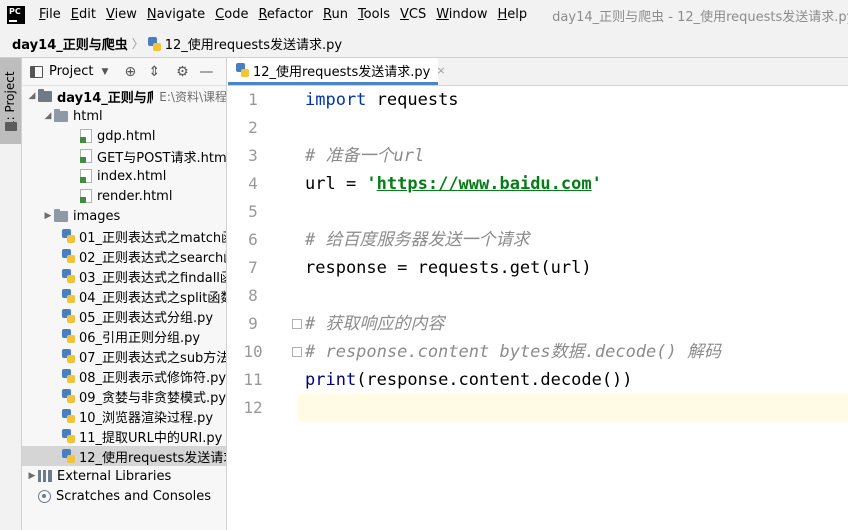  Describe the element at coordinates (44, 496) in the screenshot. I see `scratches-icon` at that location.